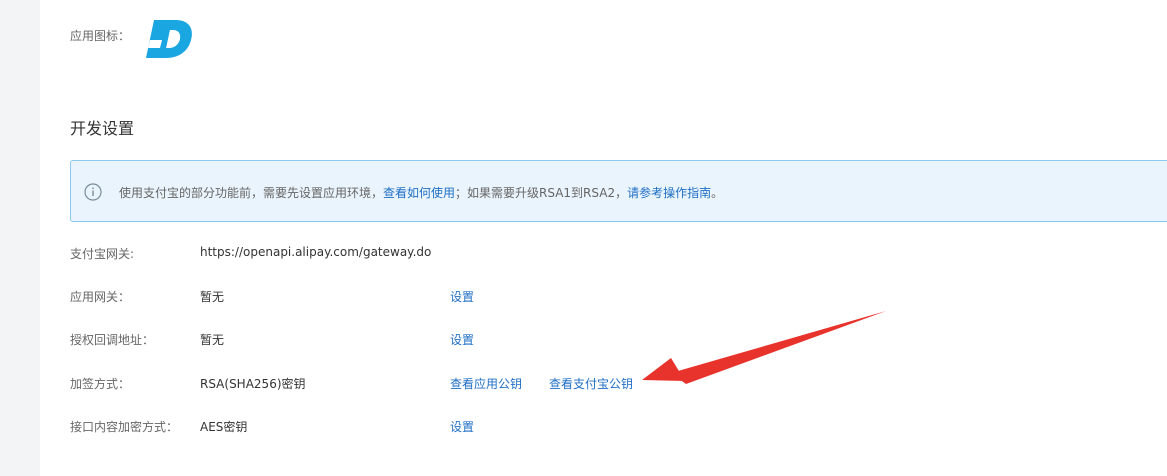 Image resolution: width=1167 pixels, height=476 pixels. What do you see at coordinates (591, 383) in the screenshot?
I see `view-alipay-public-key-link: 查看支付宝公钥` at bounding box center [591, 383].